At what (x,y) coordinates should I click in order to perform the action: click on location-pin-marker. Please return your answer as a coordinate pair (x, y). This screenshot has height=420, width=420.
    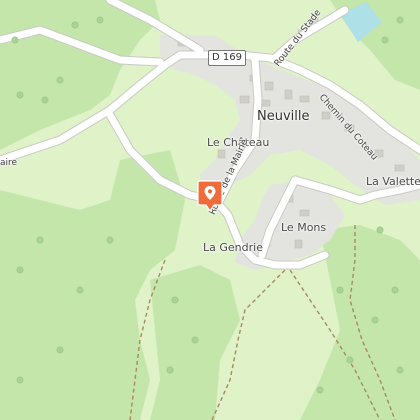
    Looking at the image, I should click on (210, 196).